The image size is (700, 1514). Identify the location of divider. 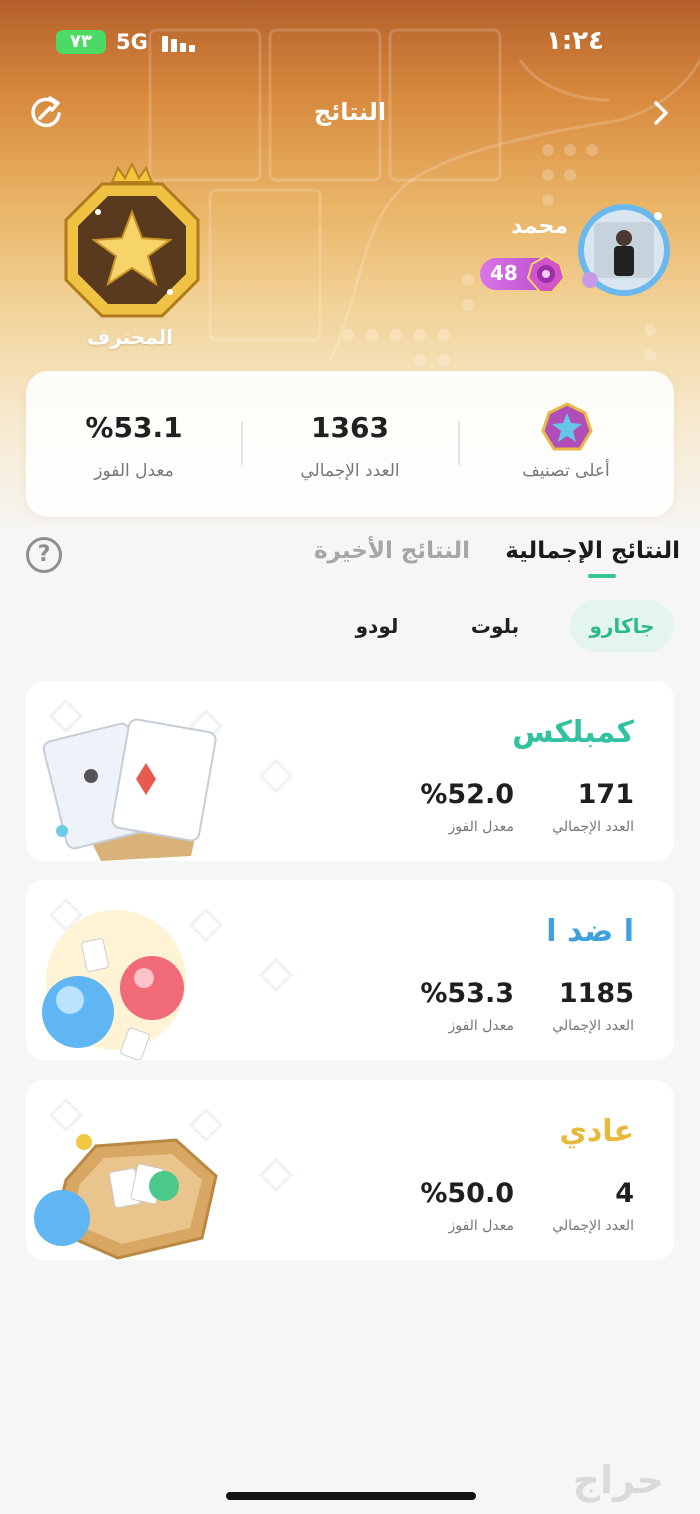
(459, 443).